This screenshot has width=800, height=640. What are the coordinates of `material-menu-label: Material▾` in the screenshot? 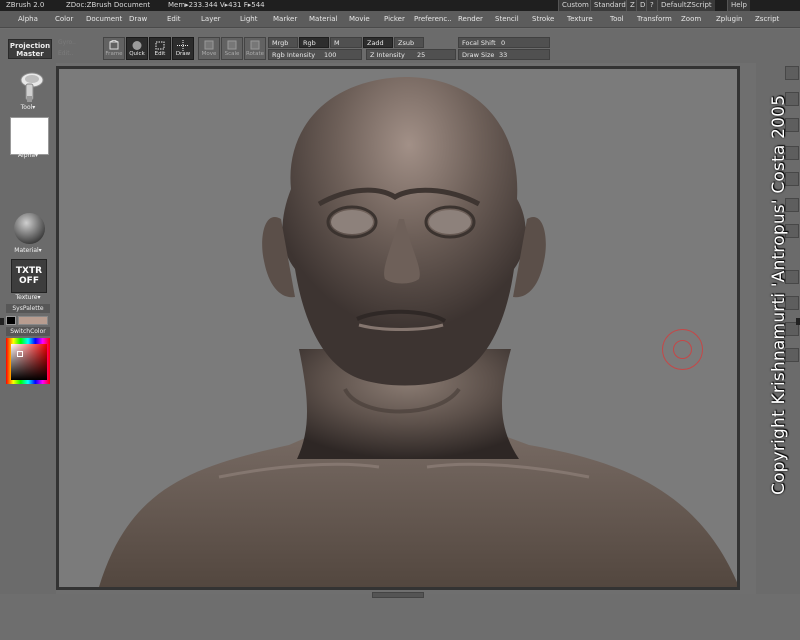 It's located at (28, 250).